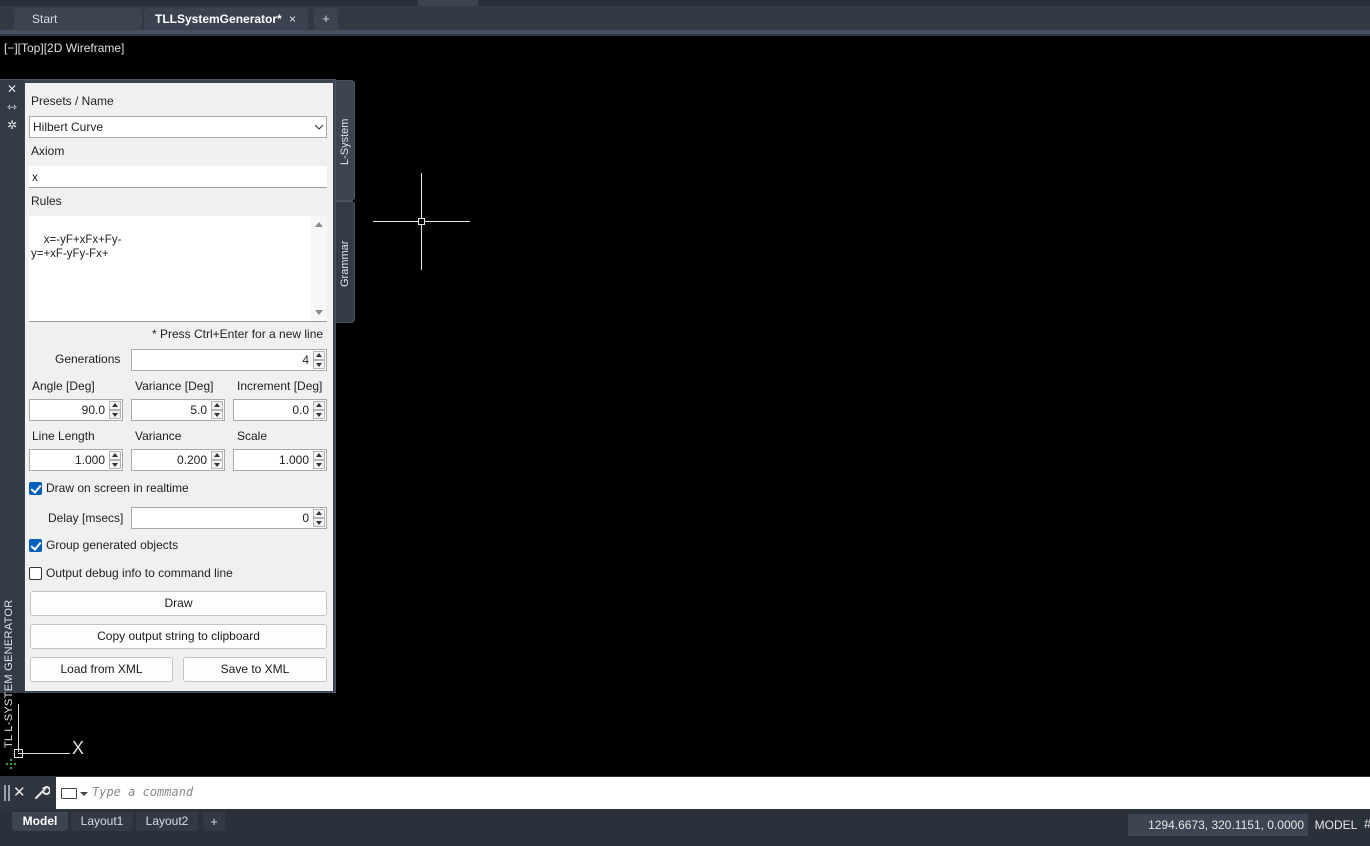  Describe the element at coordinates (293, 460) in the screenshot. I see `scale-value: 1.000` at that location.